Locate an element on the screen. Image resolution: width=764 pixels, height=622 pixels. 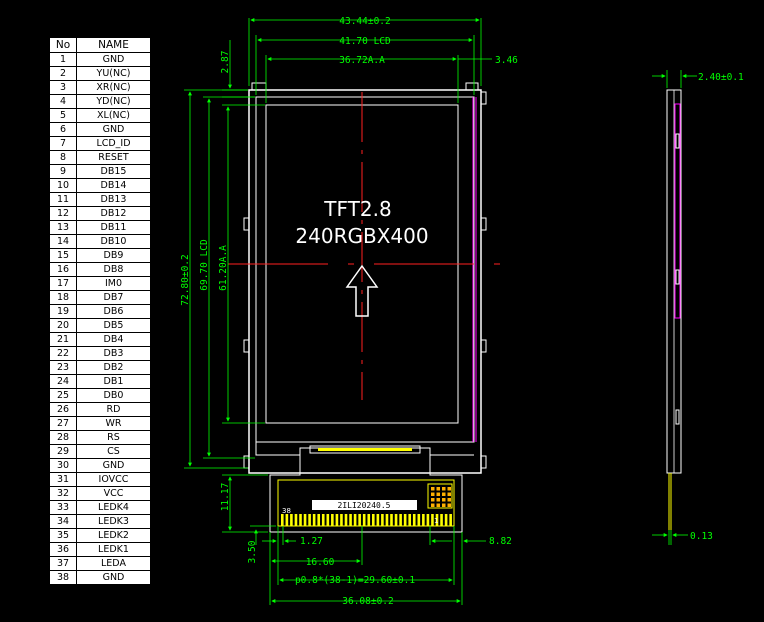
dim-side-3-46: 3.46 is located at coordinates (506, 60).